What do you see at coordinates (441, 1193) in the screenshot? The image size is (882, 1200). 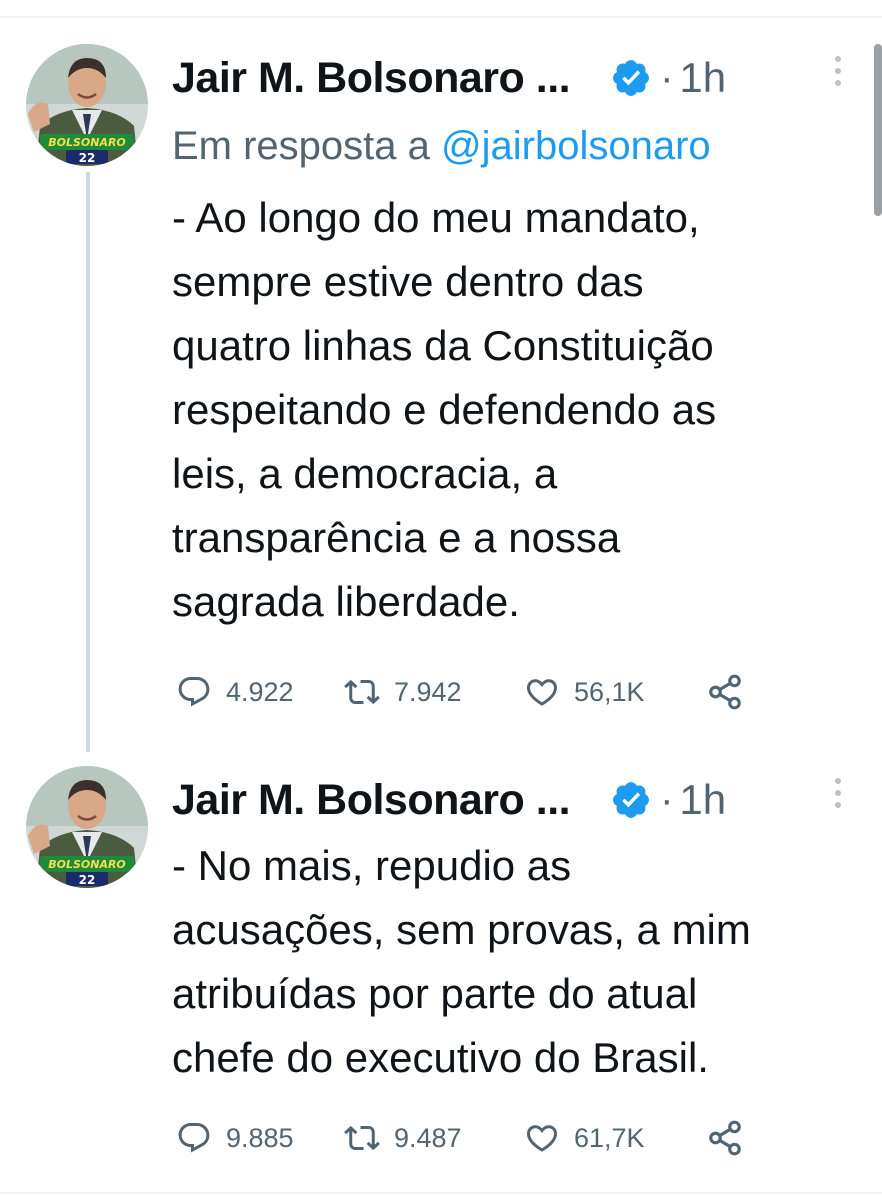 I see `bottom-divider` at bounding box center [441, 1193].